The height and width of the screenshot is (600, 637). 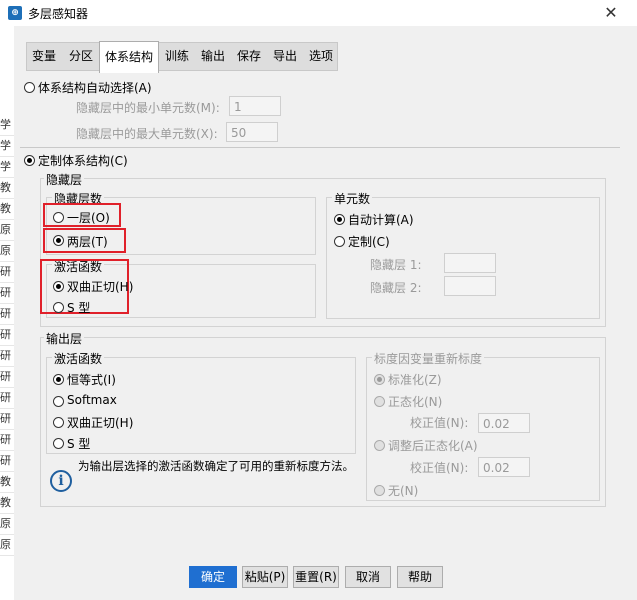 What do you see at coordinates (470, 286) in the screenshot?
I see `hidden2-input` at bounding box center [470, 286].